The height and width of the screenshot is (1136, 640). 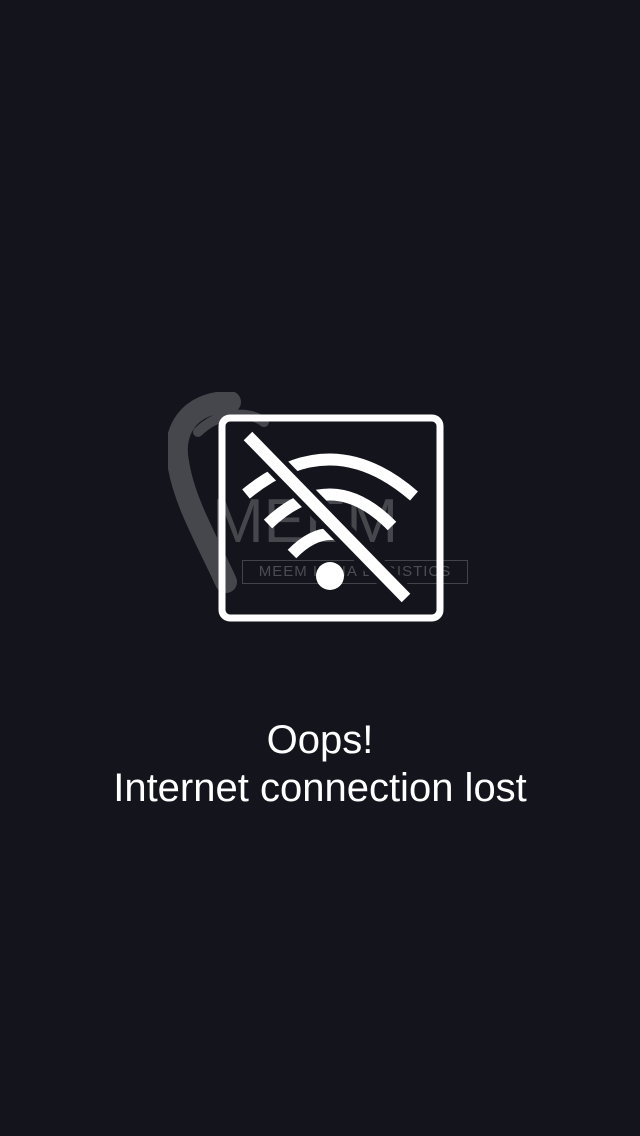 What do you see at coordinates (320, 764) in the screenshot?
I see `error-message: Oops! Internet connection lost` at bounding box center [320, 764].